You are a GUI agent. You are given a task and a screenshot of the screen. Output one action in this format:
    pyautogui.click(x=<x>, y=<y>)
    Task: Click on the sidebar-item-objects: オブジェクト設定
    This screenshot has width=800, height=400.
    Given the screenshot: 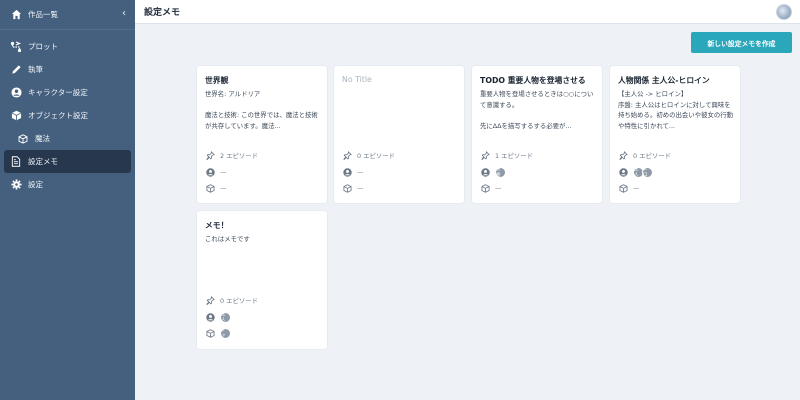 What is the action you would take?
    pyautogui.click(x=67, y=115)
    